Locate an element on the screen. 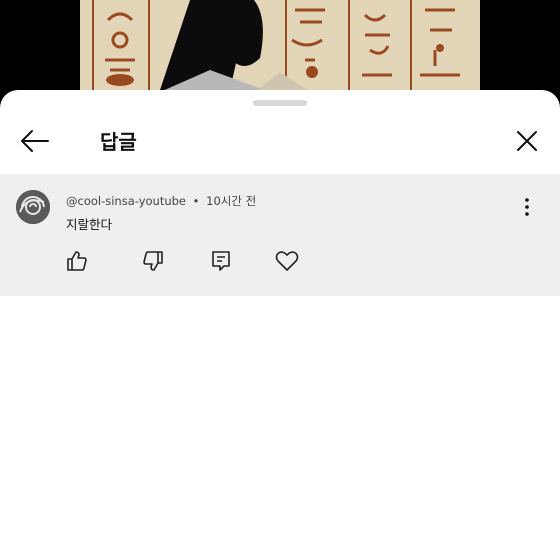 This screenshot has height=560, width=560. back-button is located at coordinates (34, 141).